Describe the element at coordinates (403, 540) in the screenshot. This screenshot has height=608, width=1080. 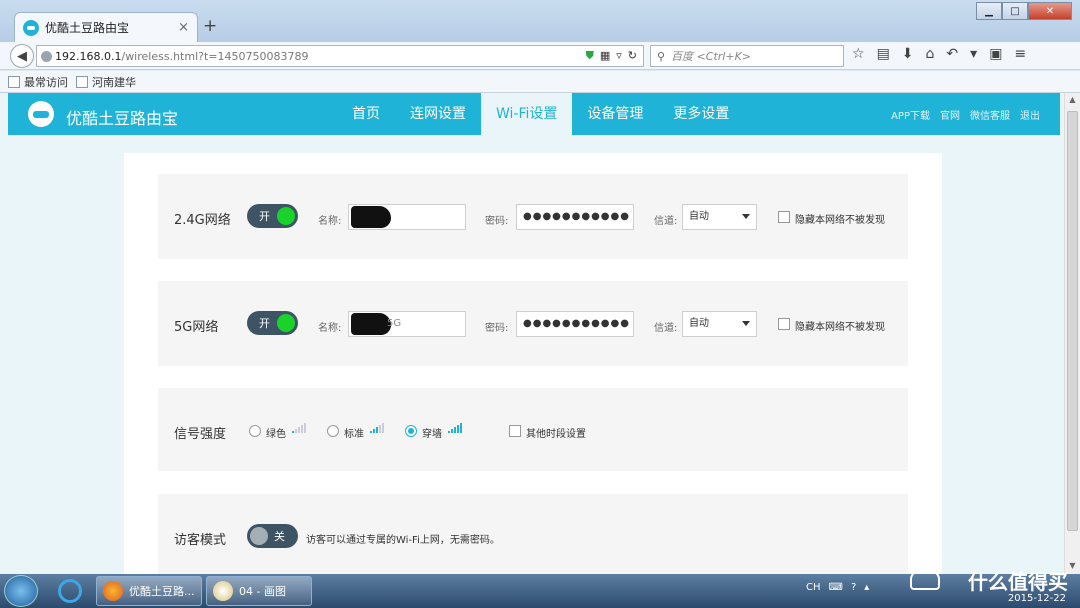
I see `guest-mode-description: 访客可以通过专属的Wi-Fi上网，无需密码。` at that location.